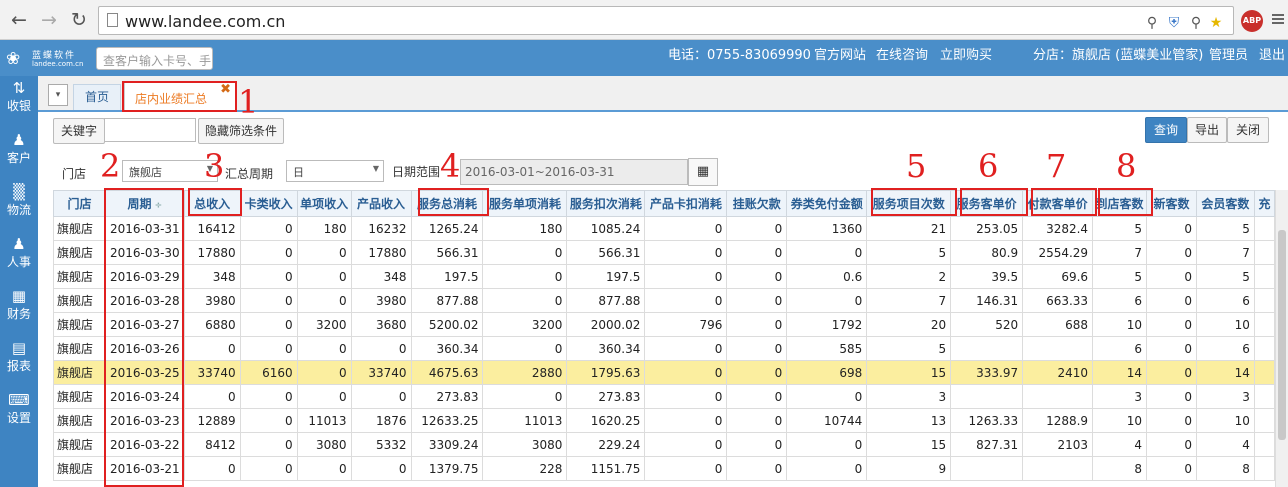  Describe the element at coordinates (19, 414) in the screenshot. I see `sidebar-item-settings: ⌨ 设置` at that location.